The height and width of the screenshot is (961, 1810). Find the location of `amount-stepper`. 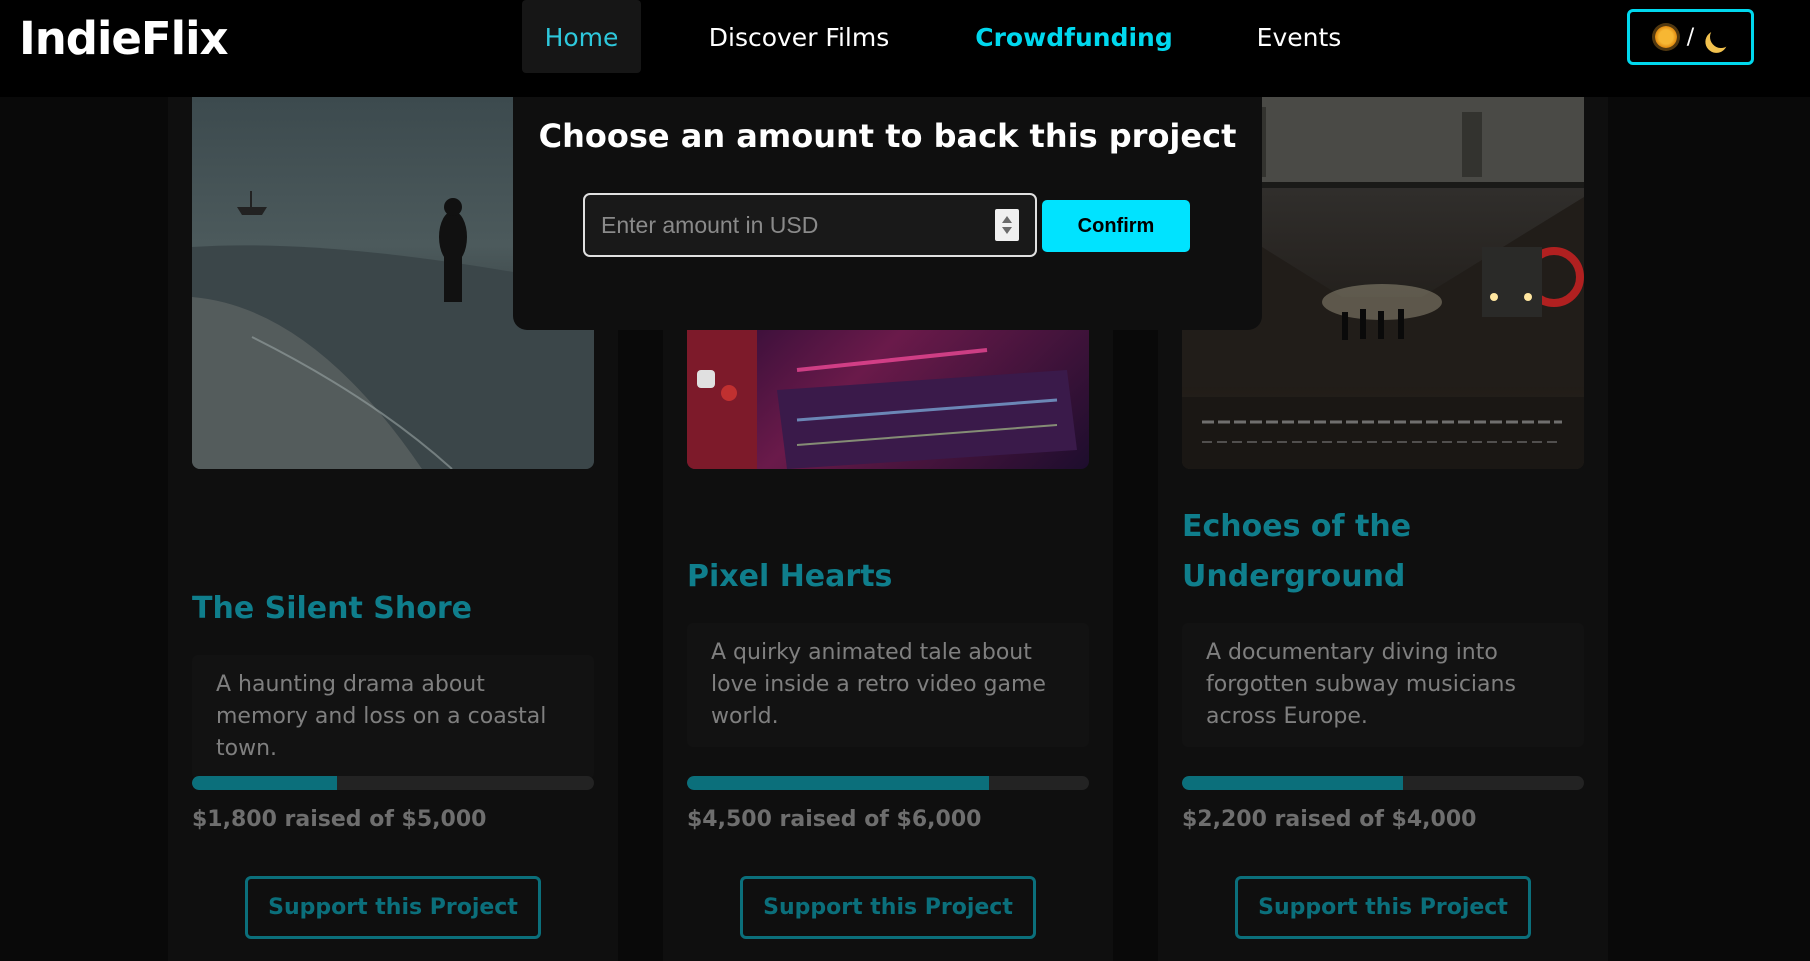

amount-stepper is located at coordinates (1007, 225).